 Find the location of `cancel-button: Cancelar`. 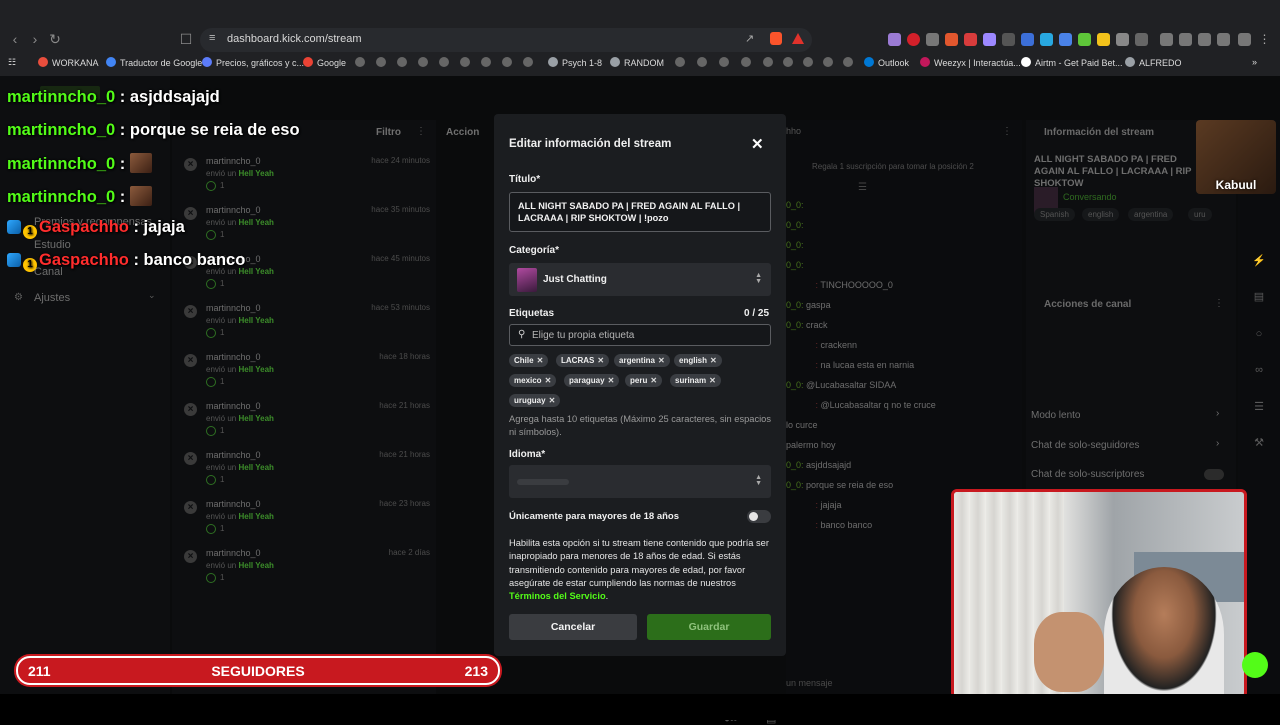

cancel-button: Cancelar is located at coordinates (573, 627).